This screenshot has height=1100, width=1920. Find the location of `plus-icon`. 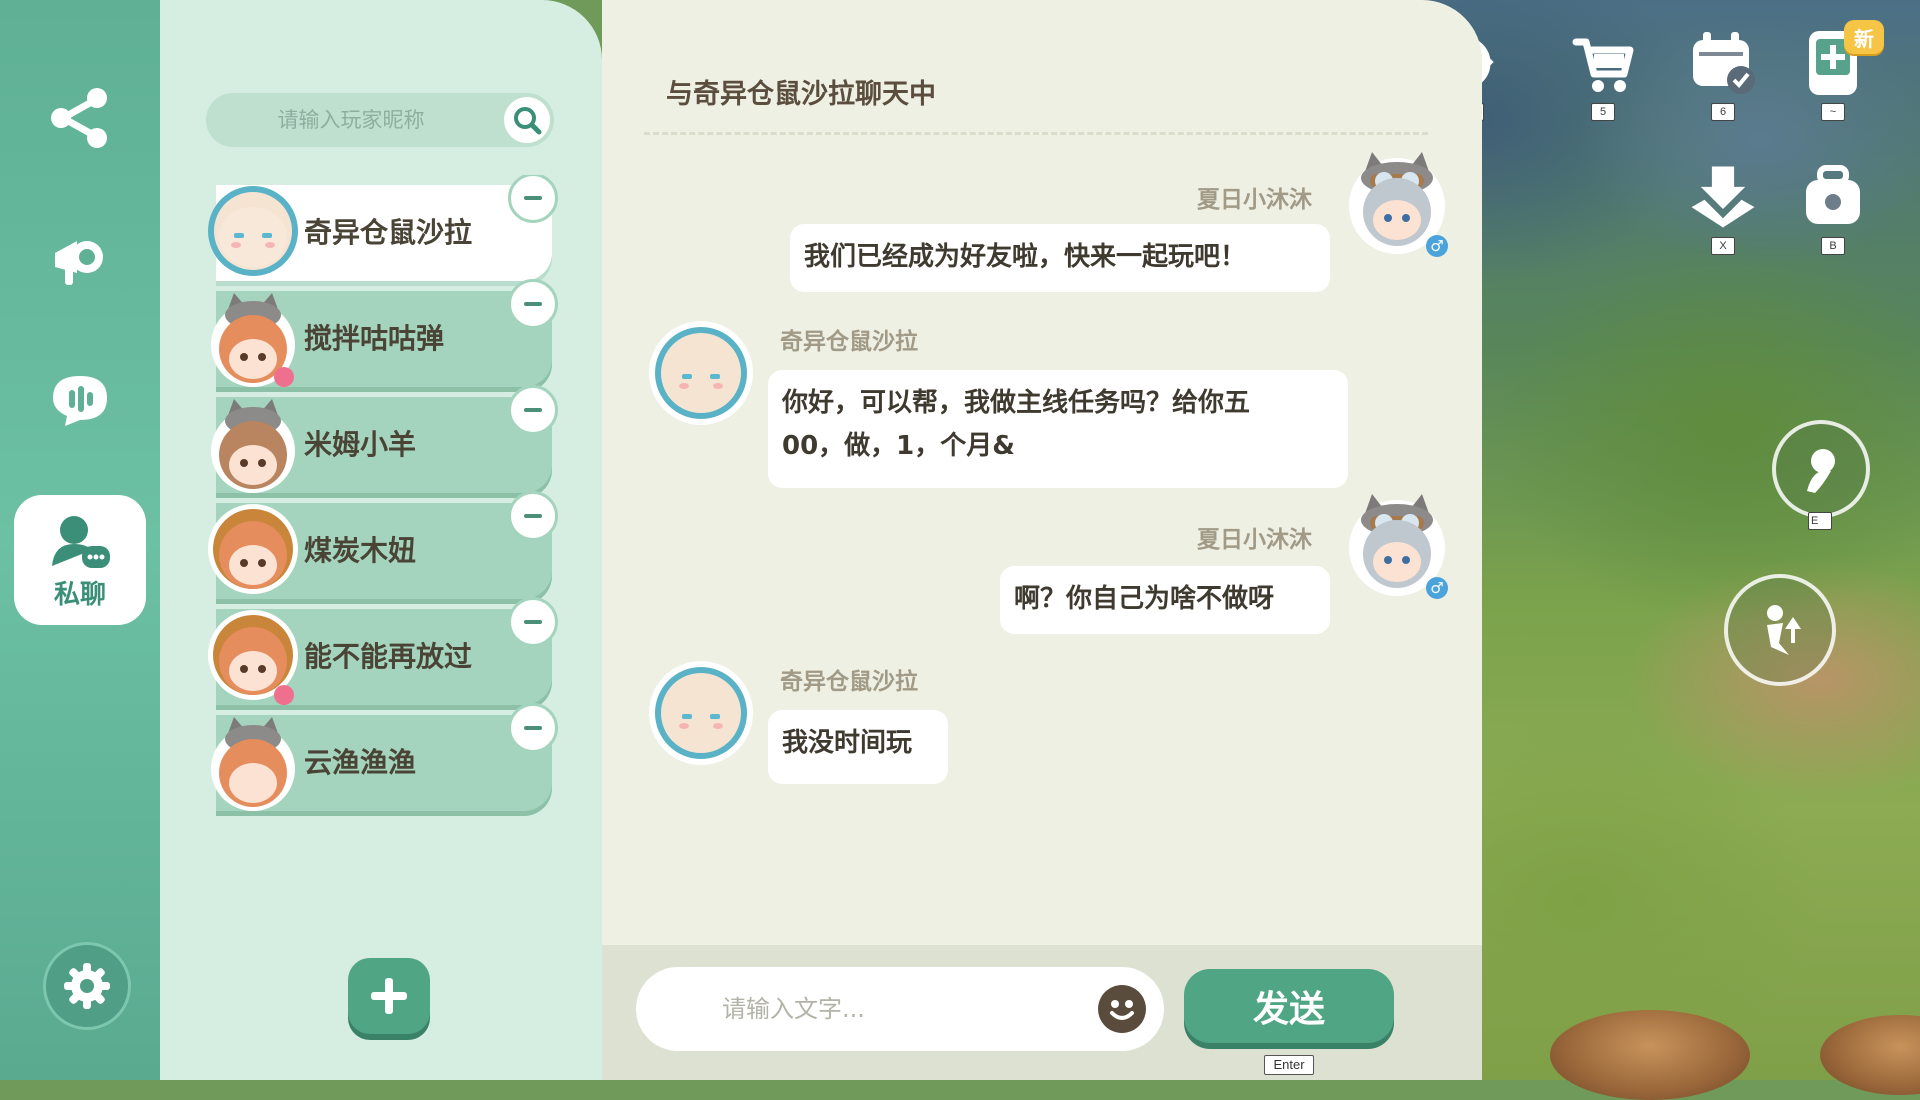

plus-icon is located at coordinates (389, 996).